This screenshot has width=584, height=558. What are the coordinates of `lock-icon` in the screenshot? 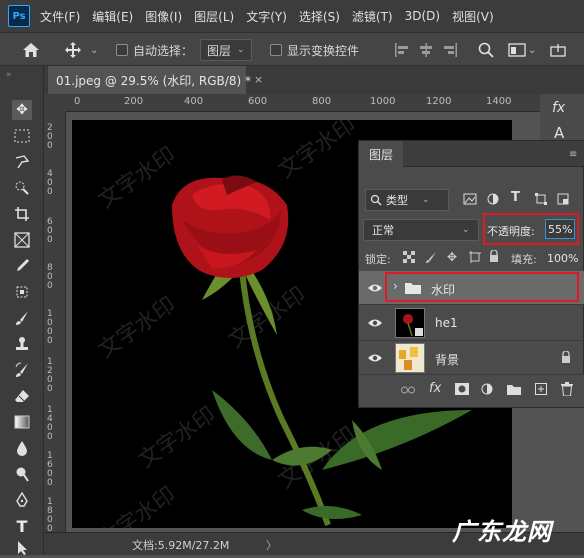 It's located at (566, 357).